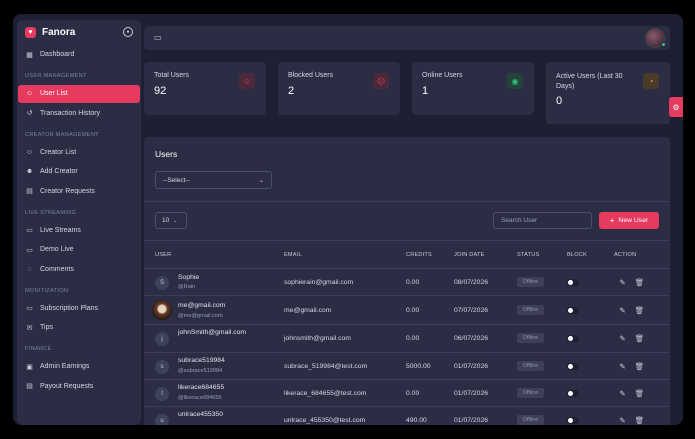 The image size is (695, 439). Describe the element at coordinates (67, 386) in the screenshot. I see `sidebar-item-label: Payout Requests` at that location.